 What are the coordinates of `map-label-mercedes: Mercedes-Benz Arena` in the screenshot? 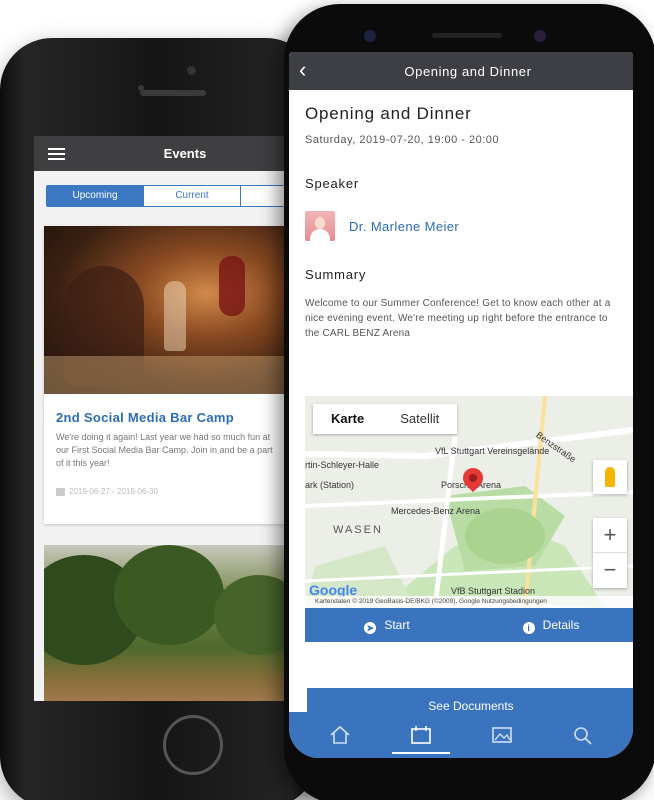 It's located at (436, 511).